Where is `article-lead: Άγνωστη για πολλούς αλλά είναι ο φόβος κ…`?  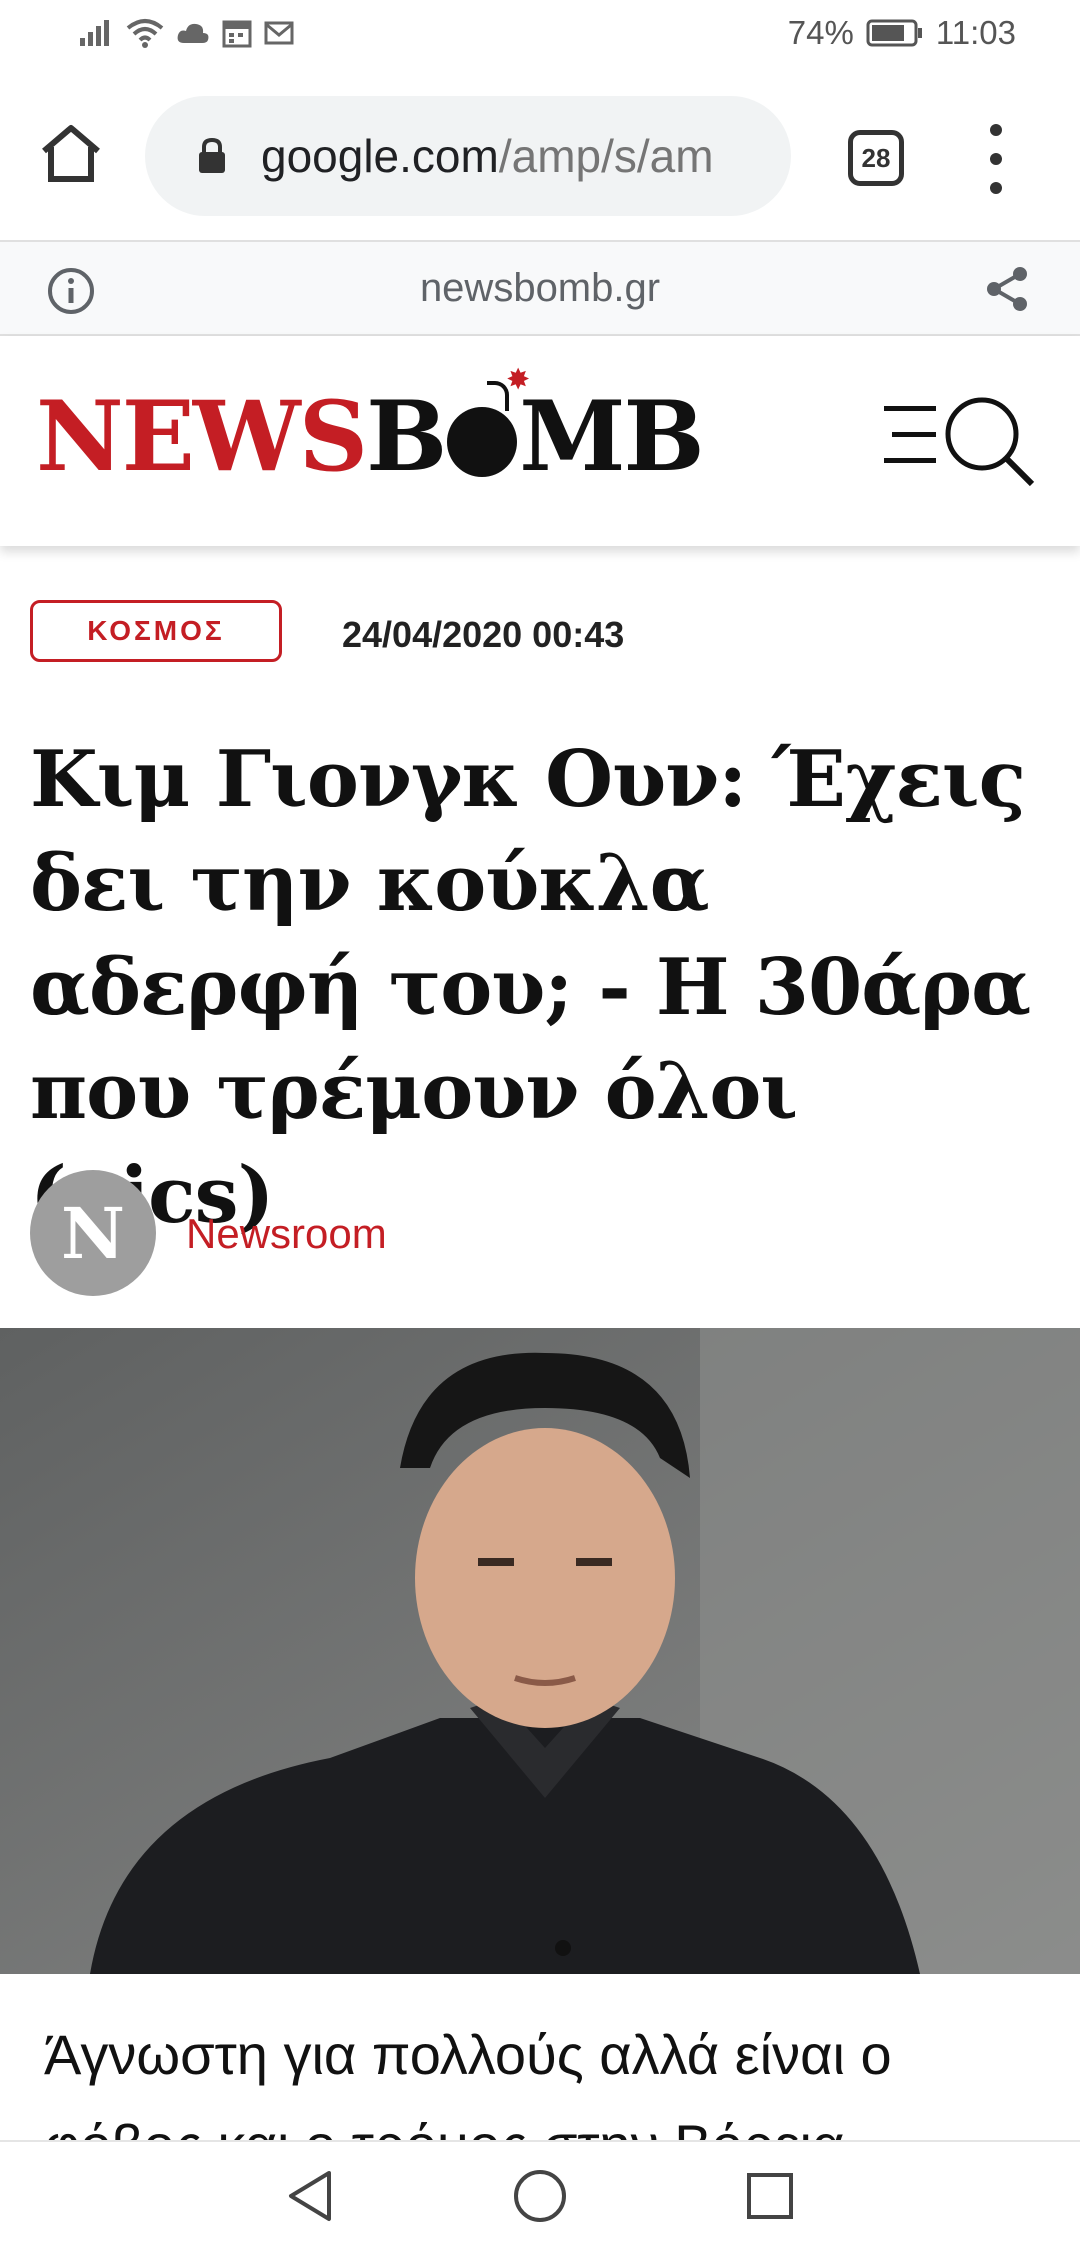 article-lead: Άγνωστη για πολλούς αλλά είναι ο φόβος κ… is located at coordinates (468, 2081).